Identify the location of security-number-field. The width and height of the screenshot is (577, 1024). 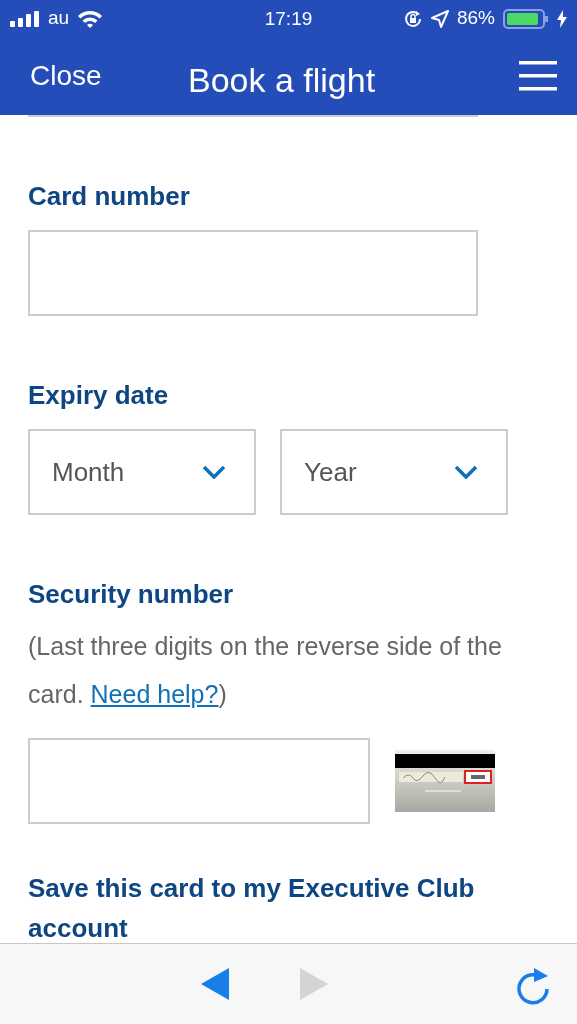
(199, 781).